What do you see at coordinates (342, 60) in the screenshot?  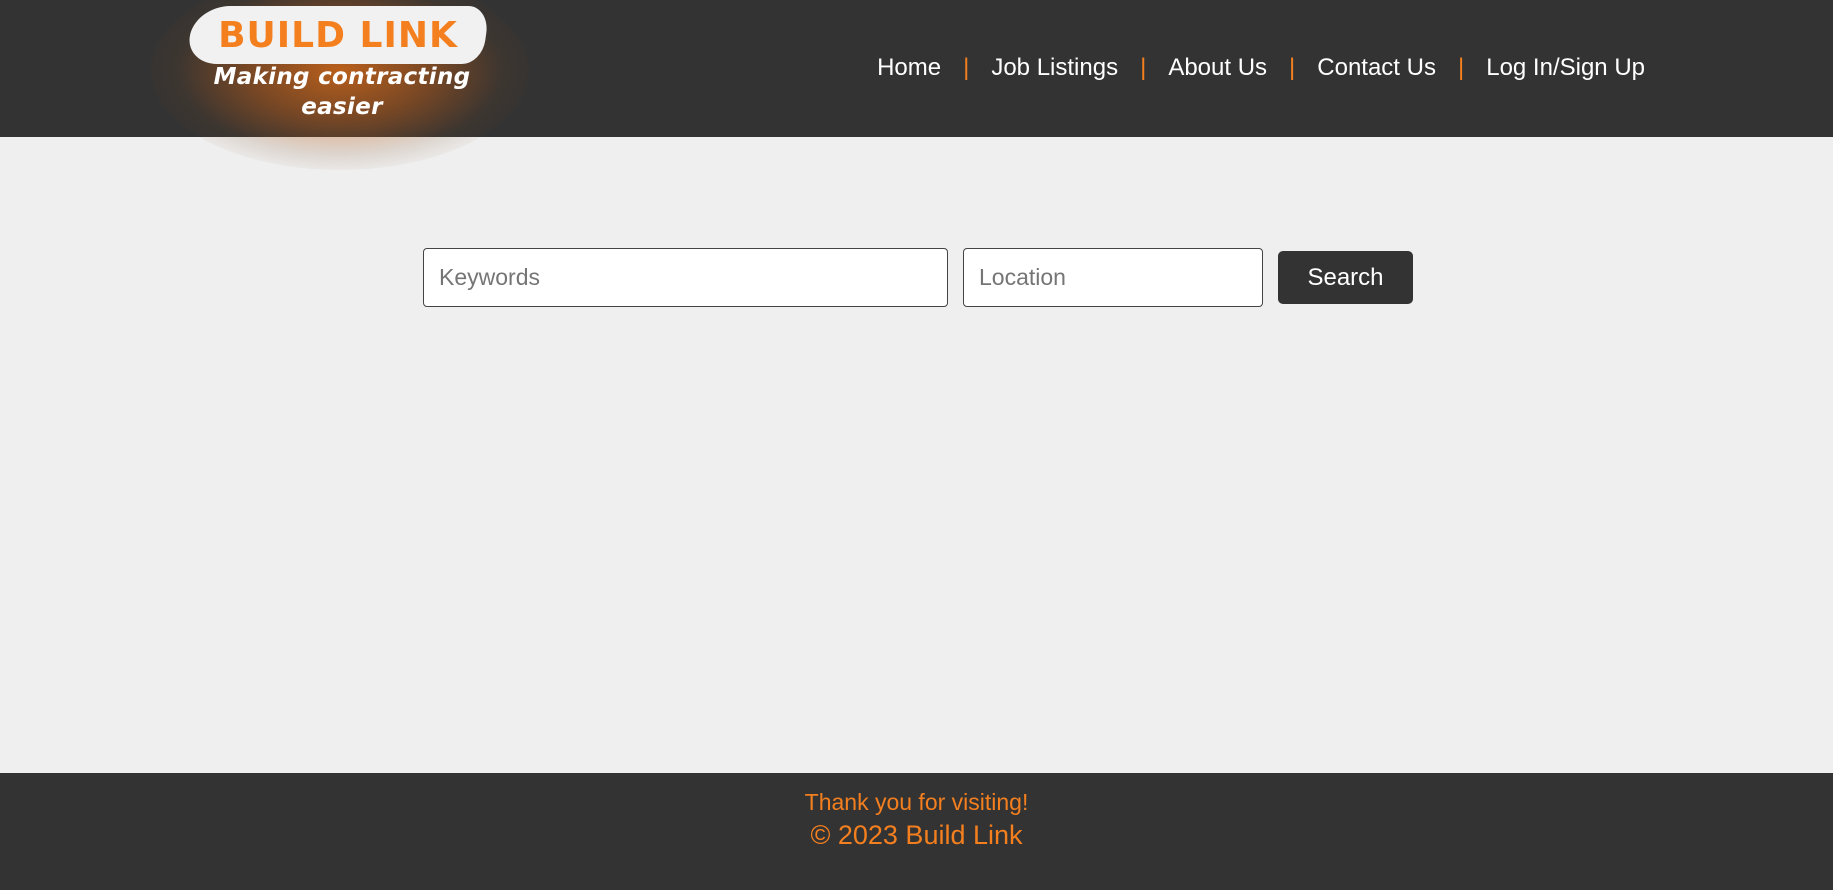 I see `site-logo: BUILD LINK Making contracting easier` at bounding box center [342, 60].